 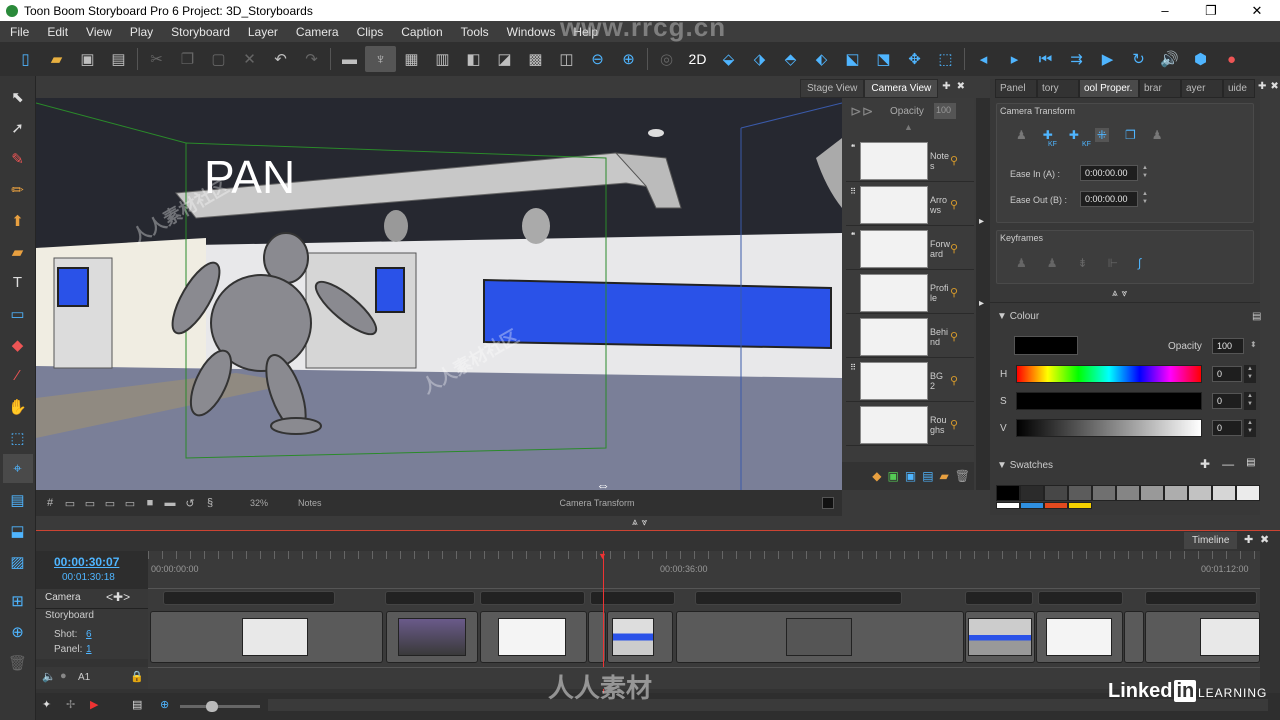 What do you see at coordinates (910, 381) in the screenshot?
I see `layer-row: ⠿ BG 2 ⚲` at bounding box center [910, 381].